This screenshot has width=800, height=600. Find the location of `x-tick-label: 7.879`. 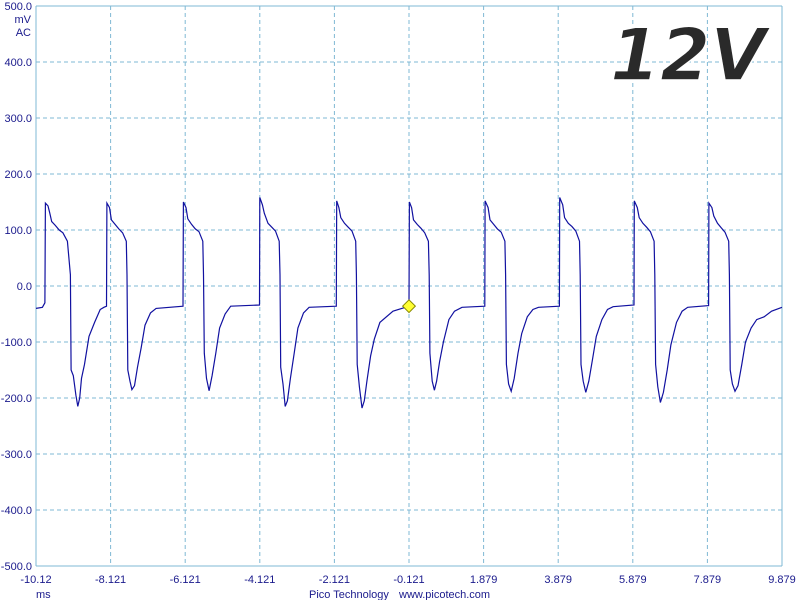

x-tick-label: 7.879 is located at coordinates (708, 580).